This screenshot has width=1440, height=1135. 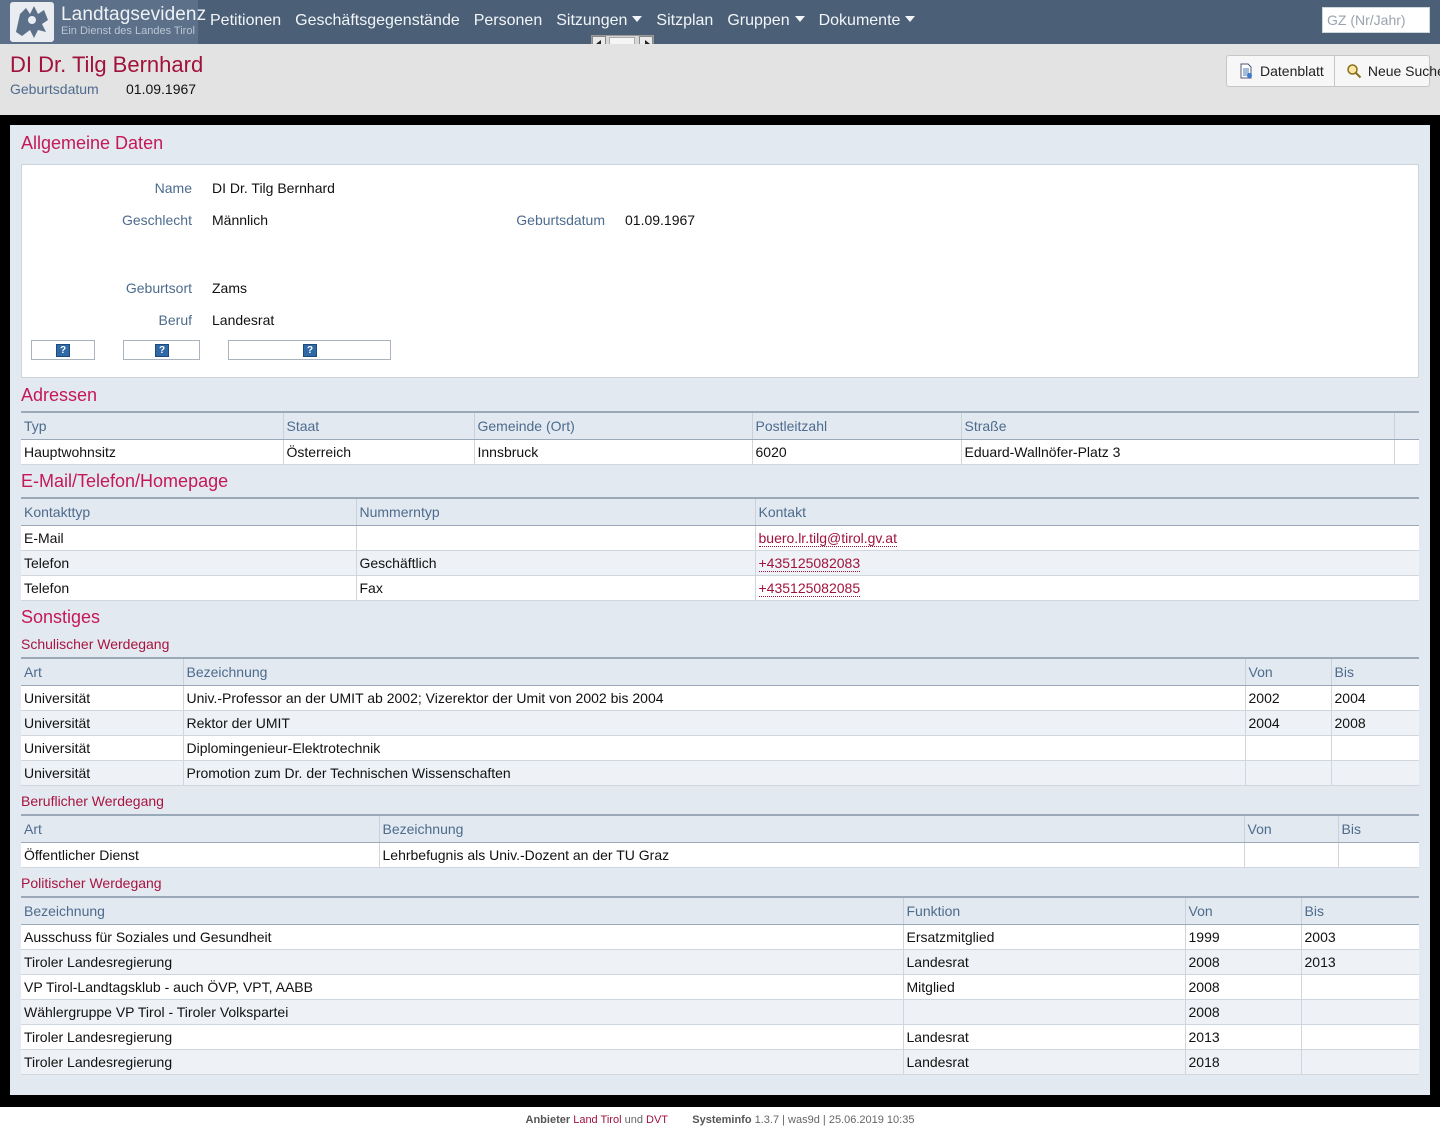 What do you see at coordinates (766, 22) in the screenshot?
I see `nav-gruppen: Gruppen` at bounding box center [766, 22].